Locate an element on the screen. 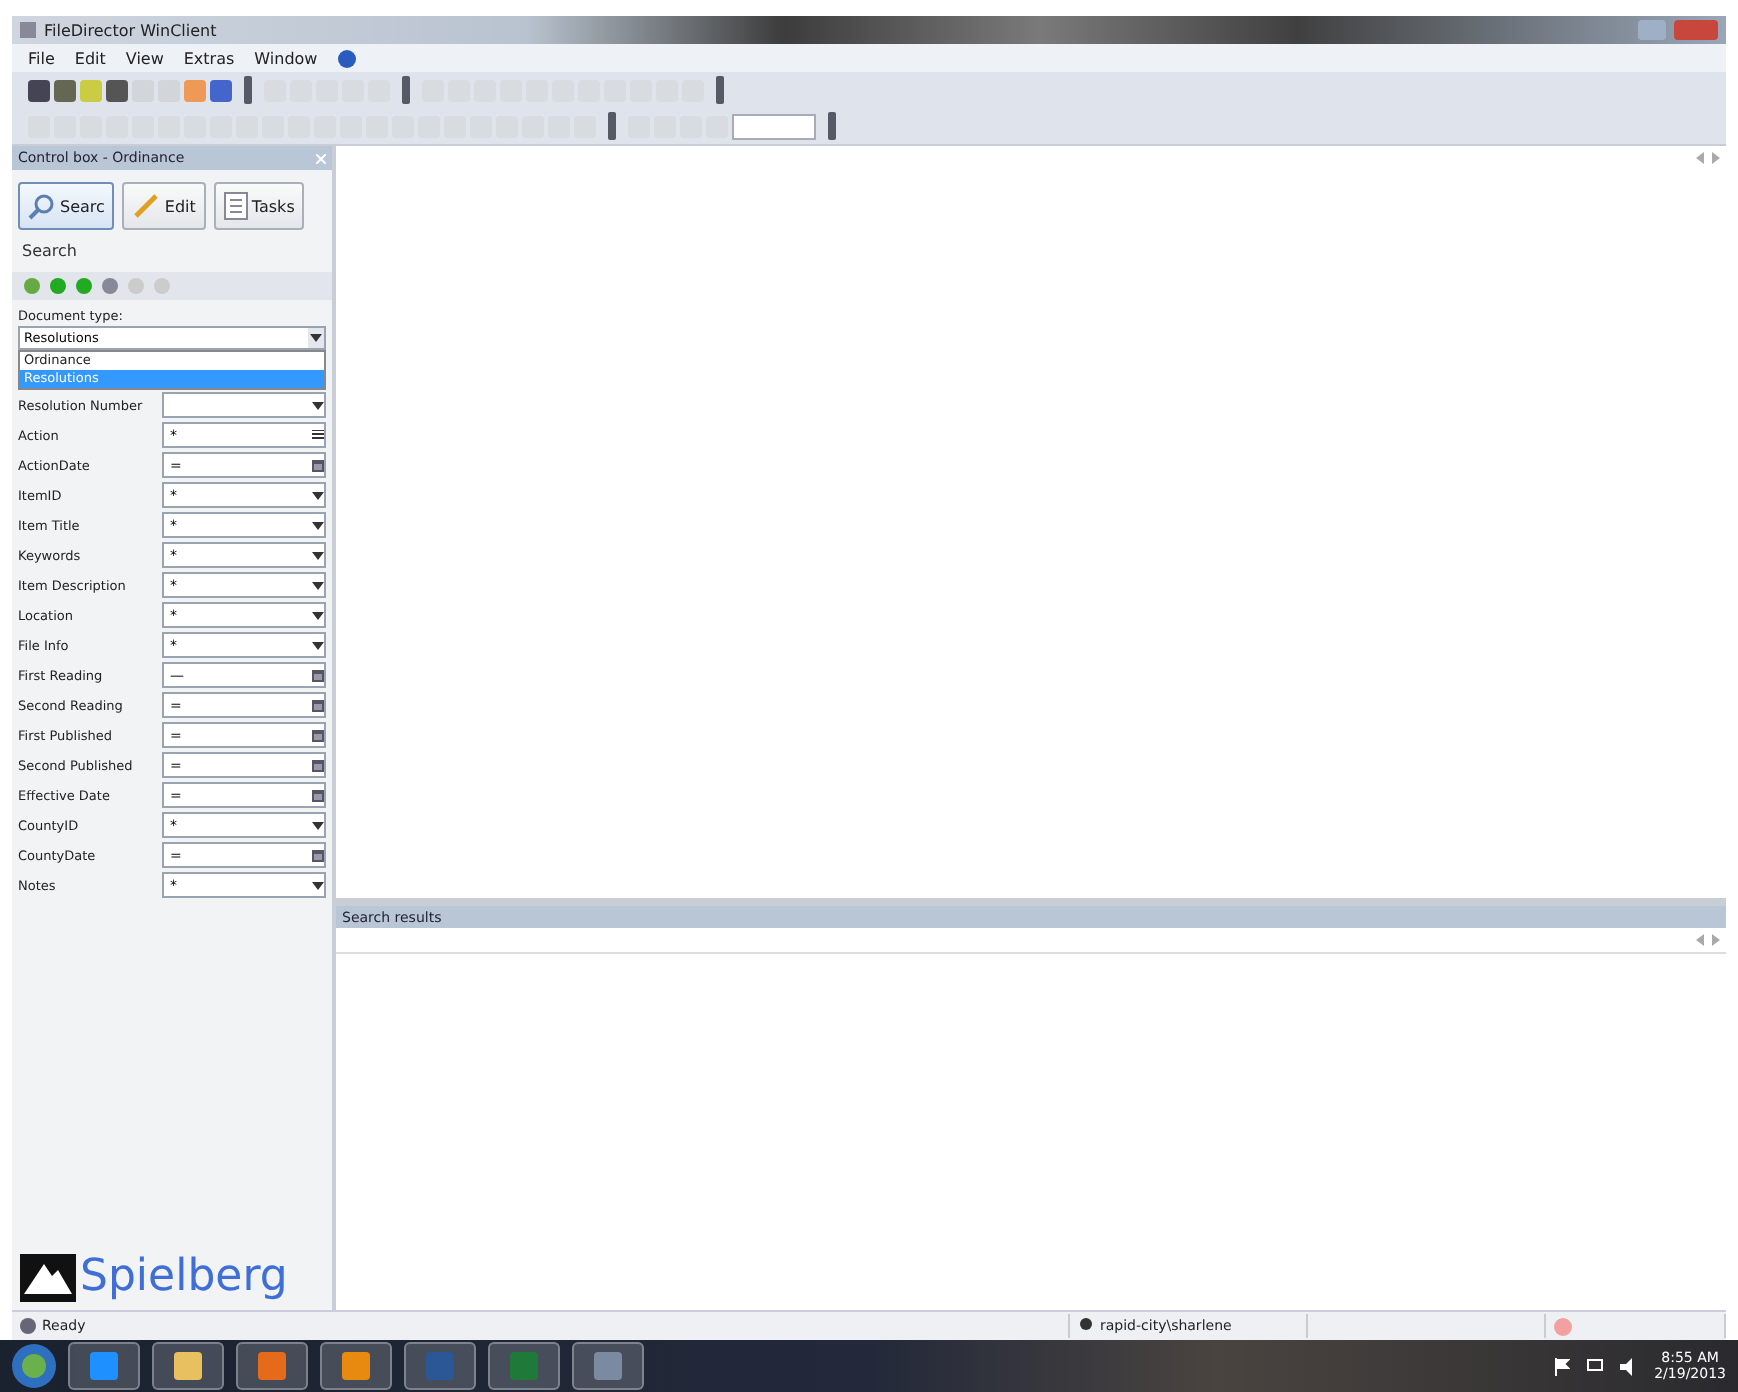 This screenshot has width=1738, height=1392. pencil-icon is located at coordinates (146, 206).